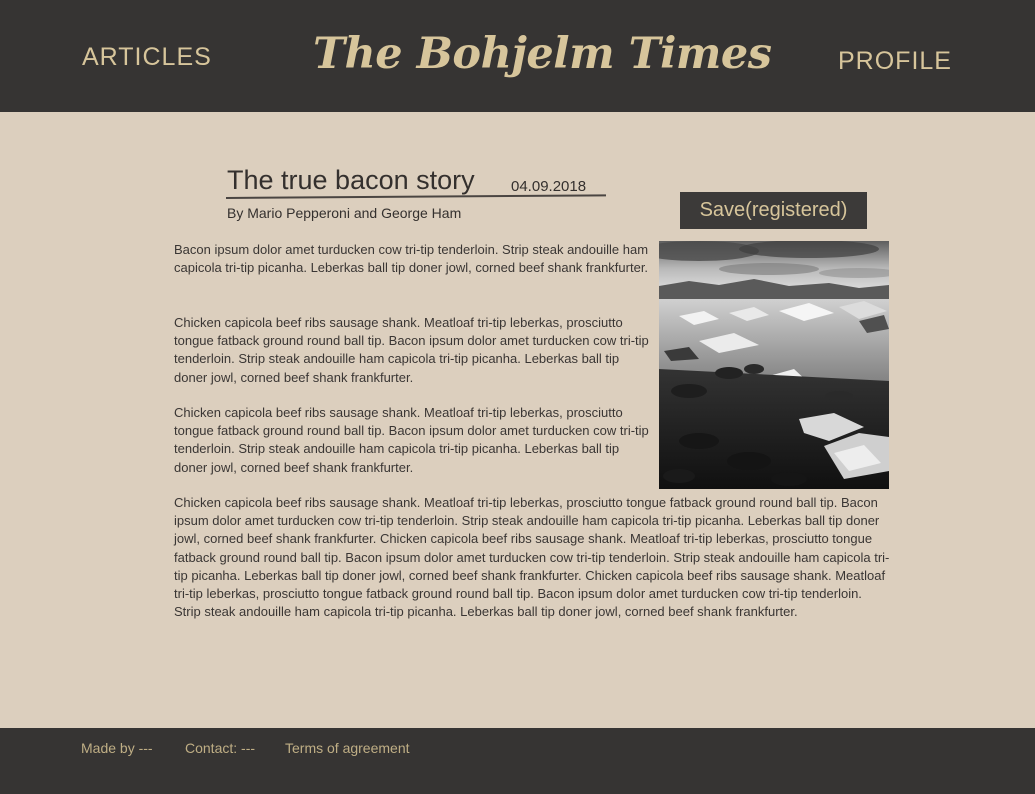 The width and height of the screenshot is (1035, 794). I want to click on footer-terms-link: Terms of agreement, so click(347, 748).